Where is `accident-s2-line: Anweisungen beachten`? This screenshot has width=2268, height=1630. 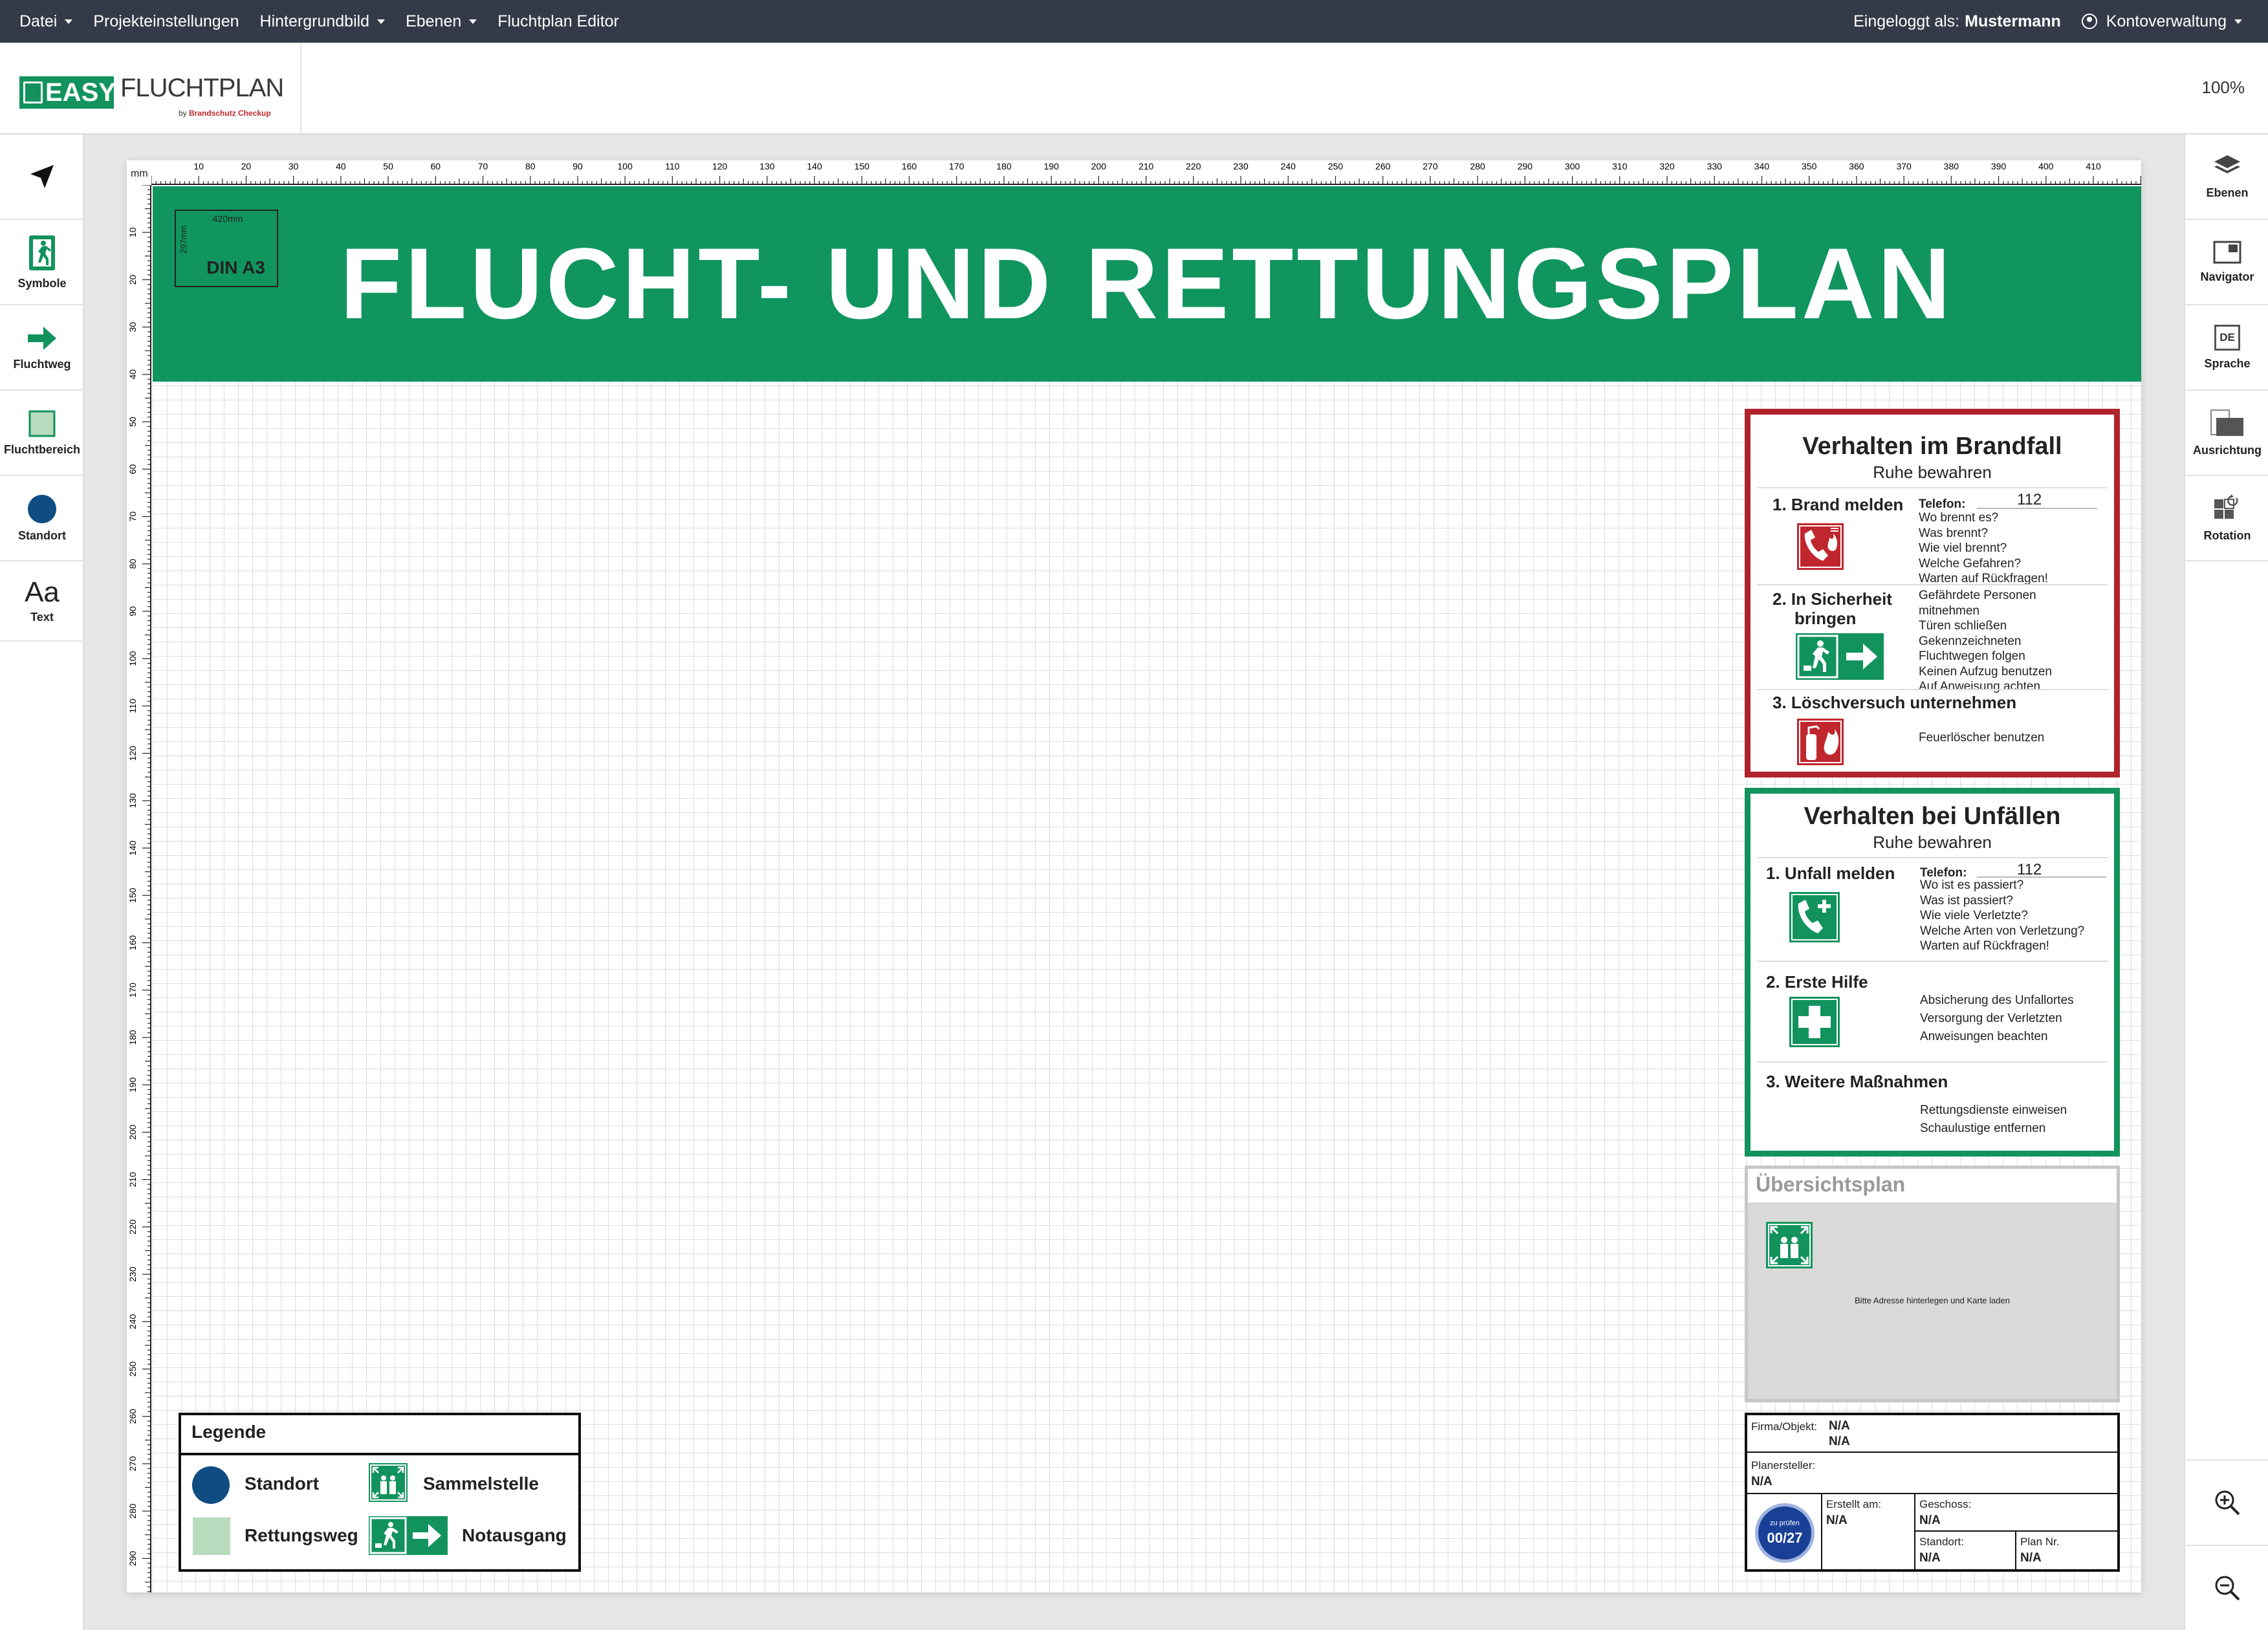
accident-s2-line: Anweisungen beachten is located at coordinates (1984, 1036).